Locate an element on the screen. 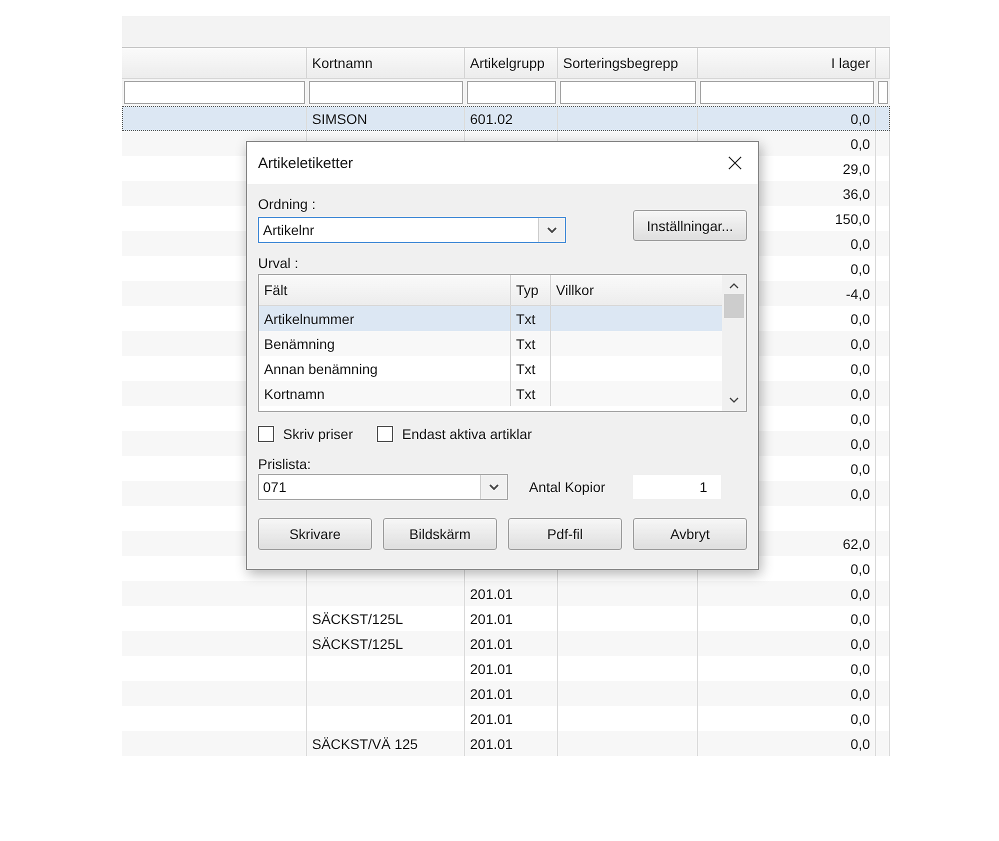 This screenshot has height=841, width=999. dialog-button: Pdf-fil is located at coordinates (565, 534).